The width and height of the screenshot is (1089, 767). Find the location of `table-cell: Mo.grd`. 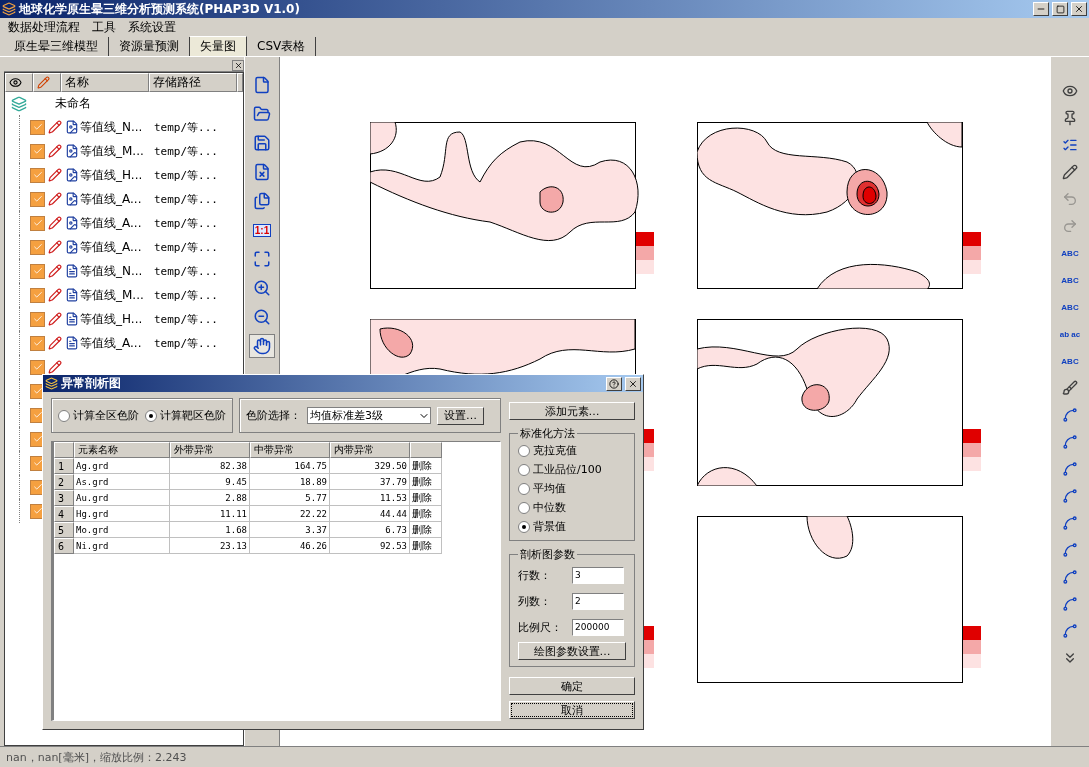

table-cell: Mo.grd is located at coordinates (122, 530).